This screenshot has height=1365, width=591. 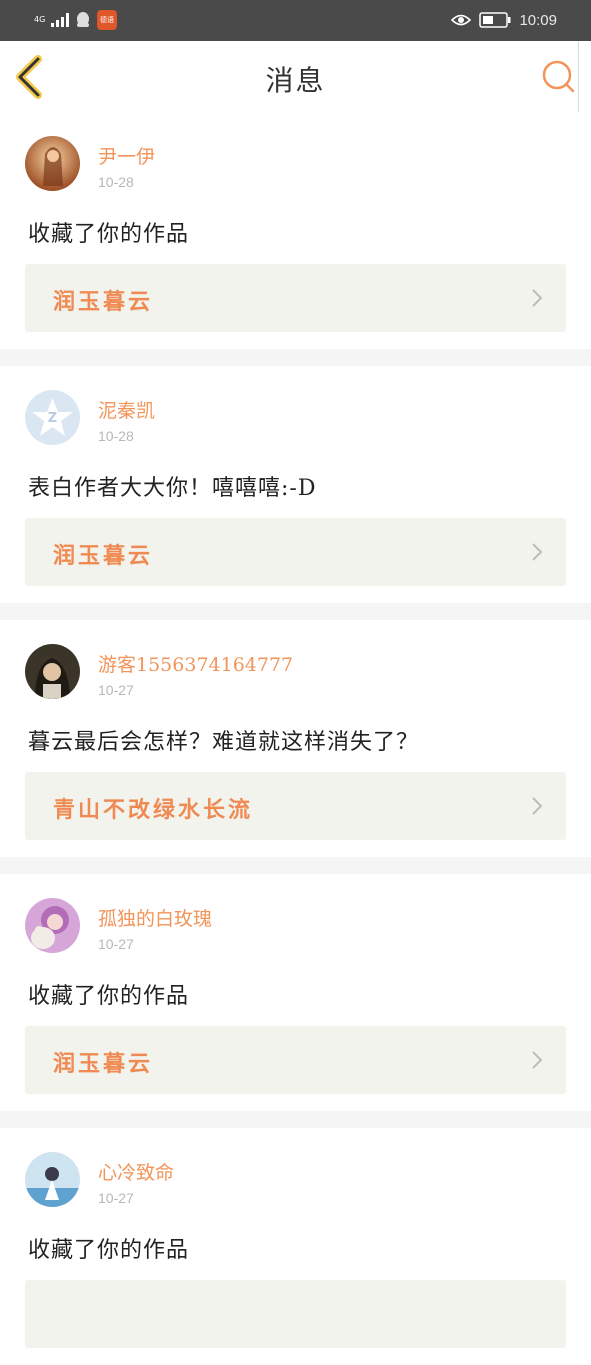 What do you see at coordinates (60, 20) in the screenshot?
I see `signal-icon` at bounding box center [60, 20].